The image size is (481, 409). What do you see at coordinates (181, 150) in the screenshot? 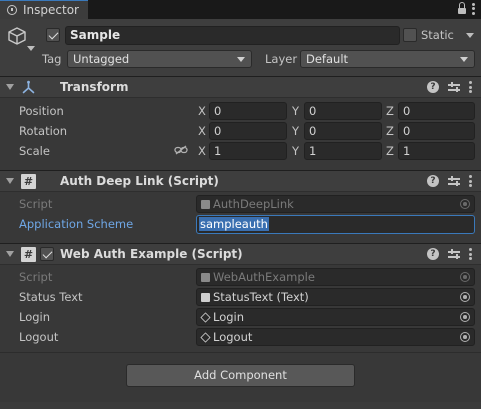
I see `constrain-proportions-link-icon` at bounding box center [181, 150].